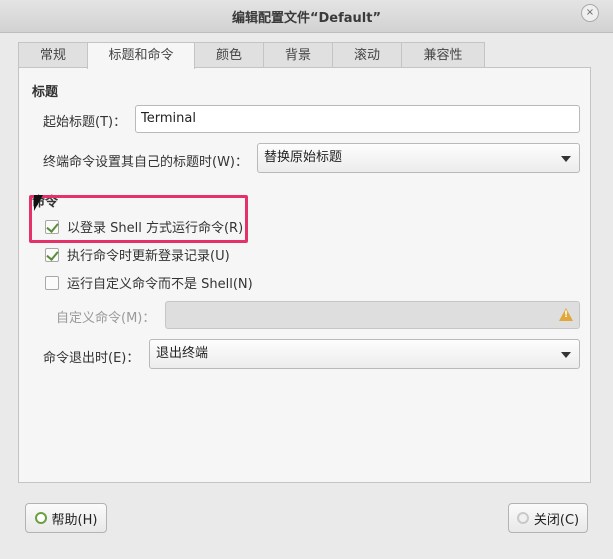 The image size is (613, 559). I want to click on tab-general: 常规, so click(53, 55).